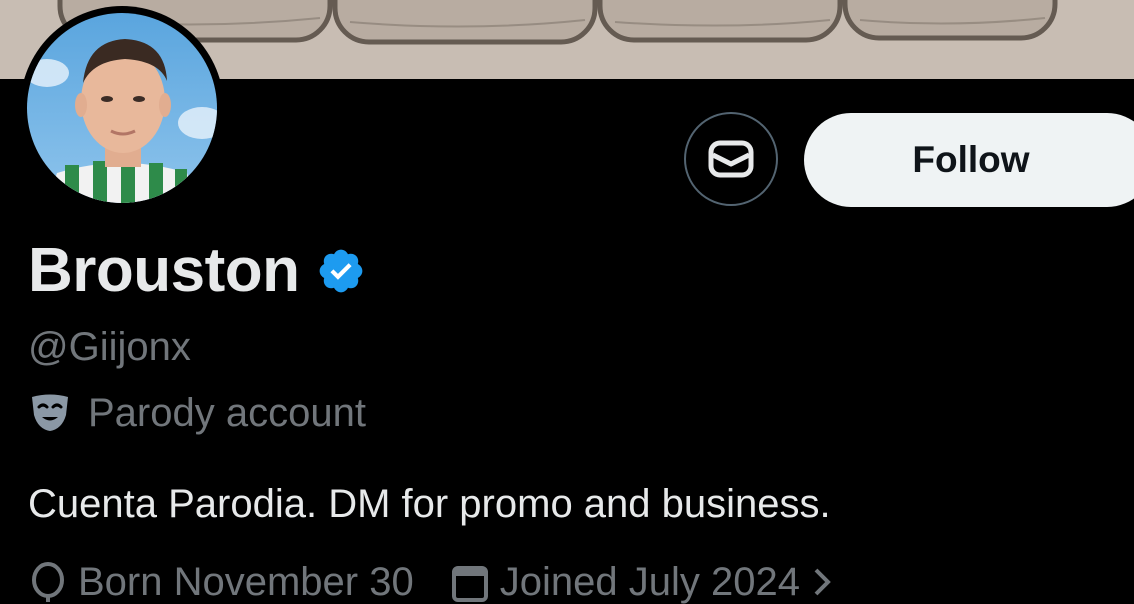  Describe the element at coordinates (822, 582) in the screenshot. I see `chevron-right-icon` at that location.